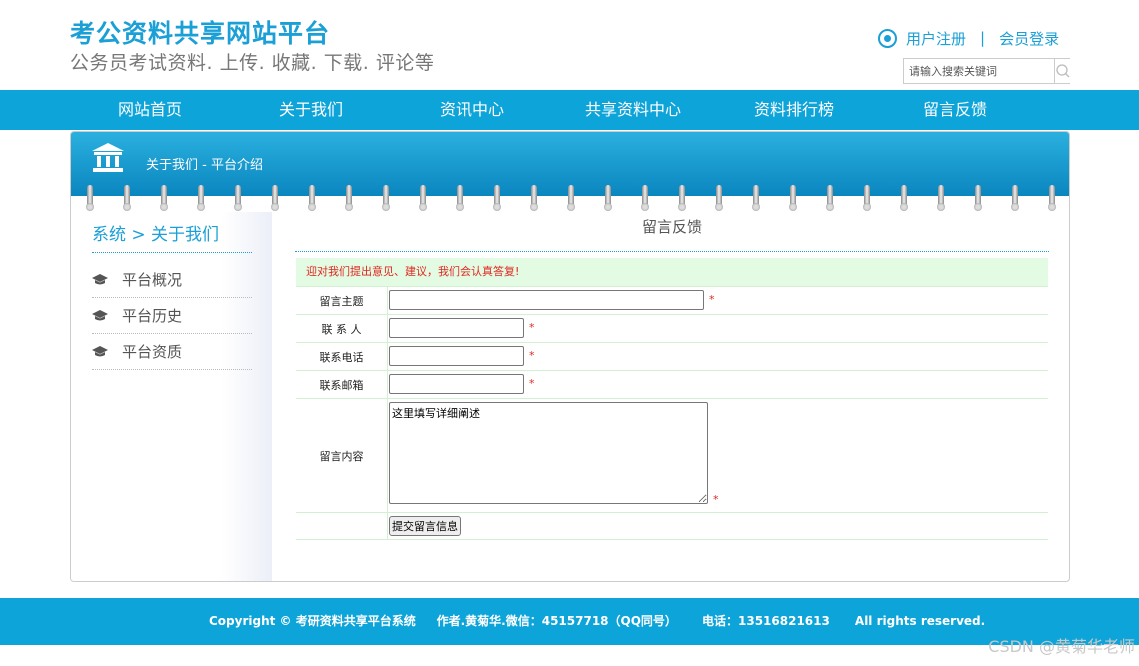 The width and height of the screenshot is (1139, 666). What do you see at coordinates (152, 316) in the screenshot?
I see `sidebar-item-label: 平台历史` at bounding box center [152, 316].